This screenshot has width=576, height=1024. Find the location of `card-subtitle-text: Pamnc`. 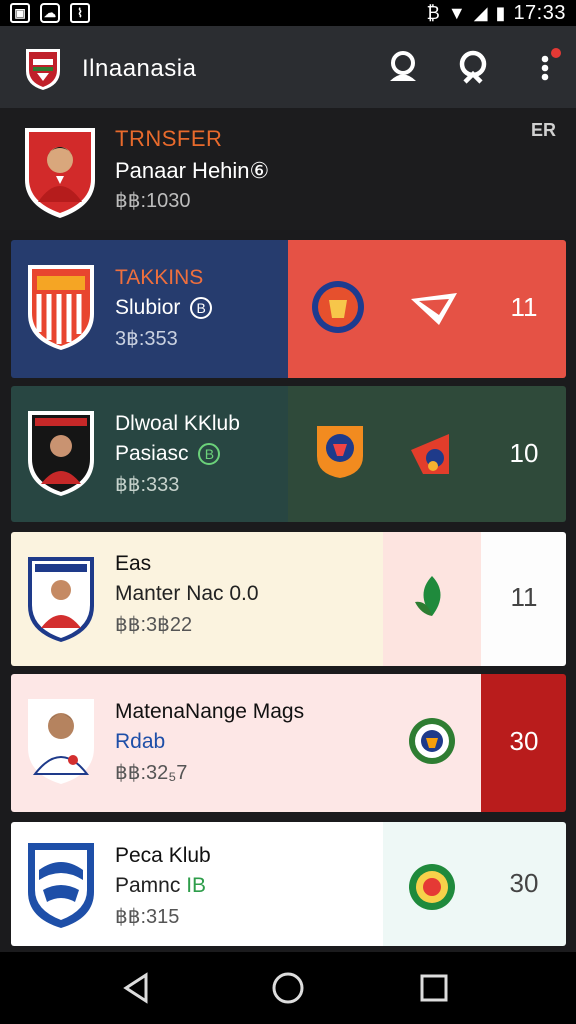

card-subtitle-text: Pamnc is located at coordinates (148, 885).